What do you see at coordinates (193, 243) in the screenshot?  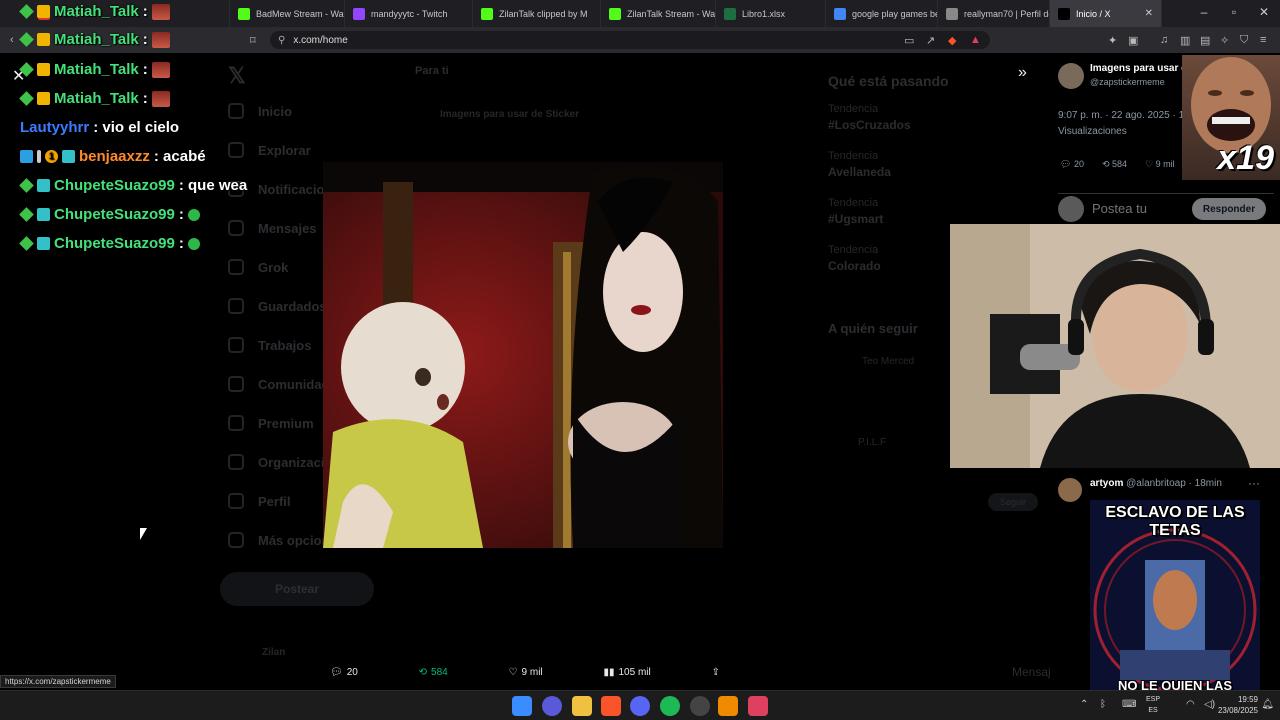 I see `green-emote-icon` at bounding box center [193, 243].